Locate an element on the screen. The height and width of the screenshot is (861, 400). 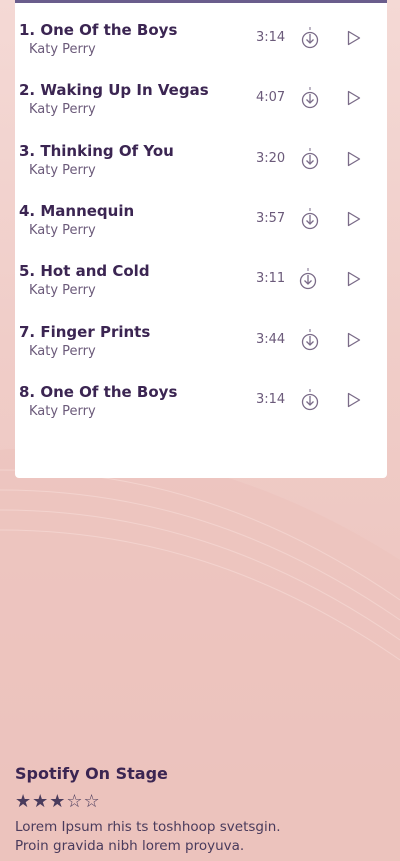
track-title: 2. Waking Up In Vegas is located at coordinates (114, 90).